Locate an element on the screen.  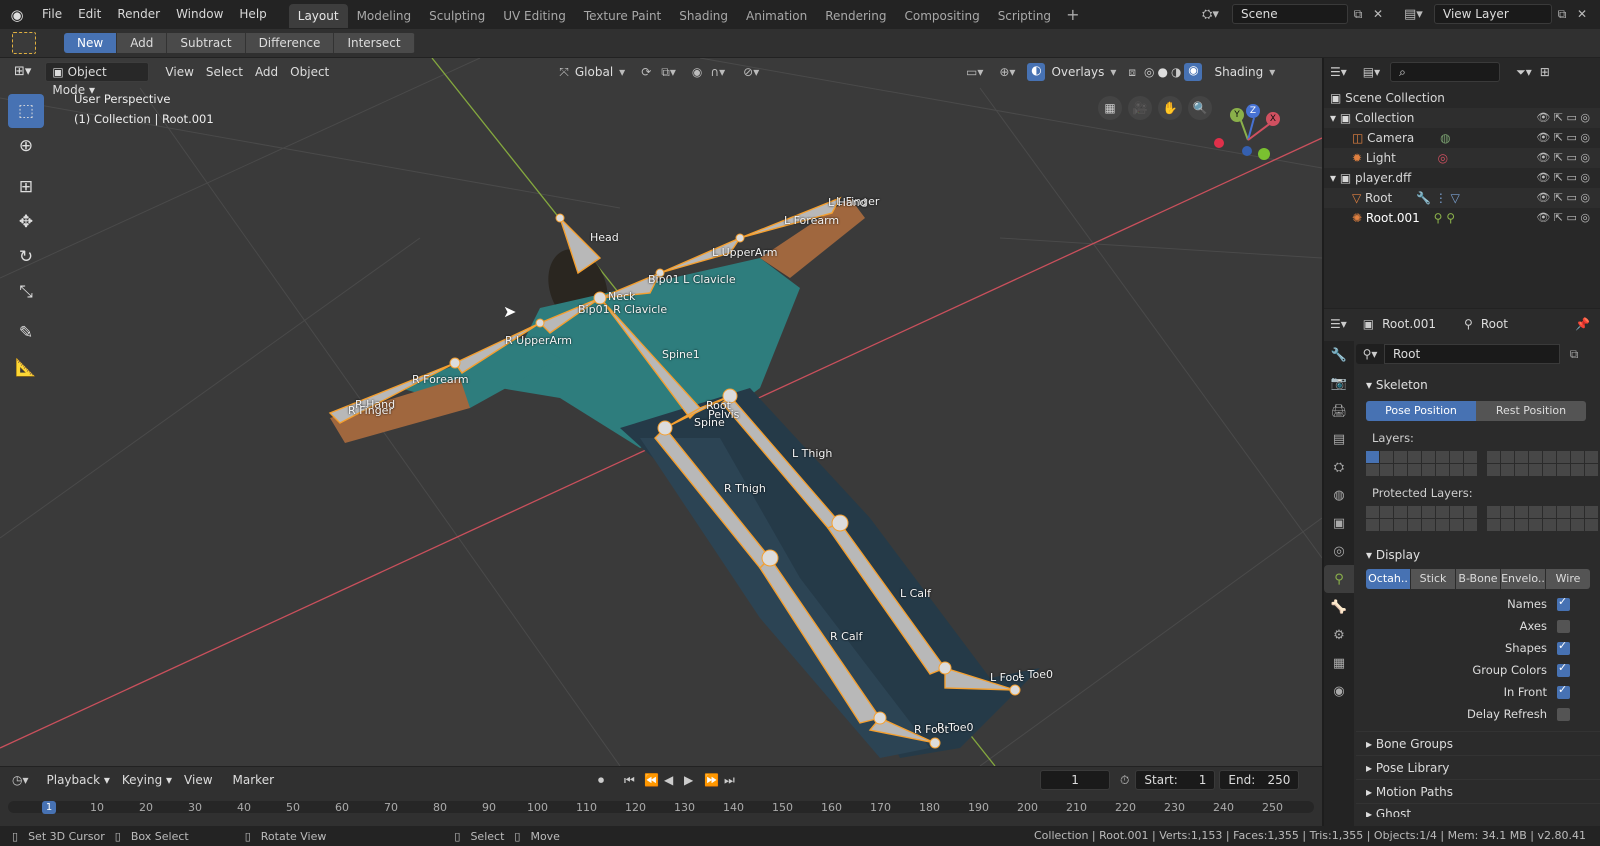
rest-position-button: Rest Position is located at coordinates (1531, 411).